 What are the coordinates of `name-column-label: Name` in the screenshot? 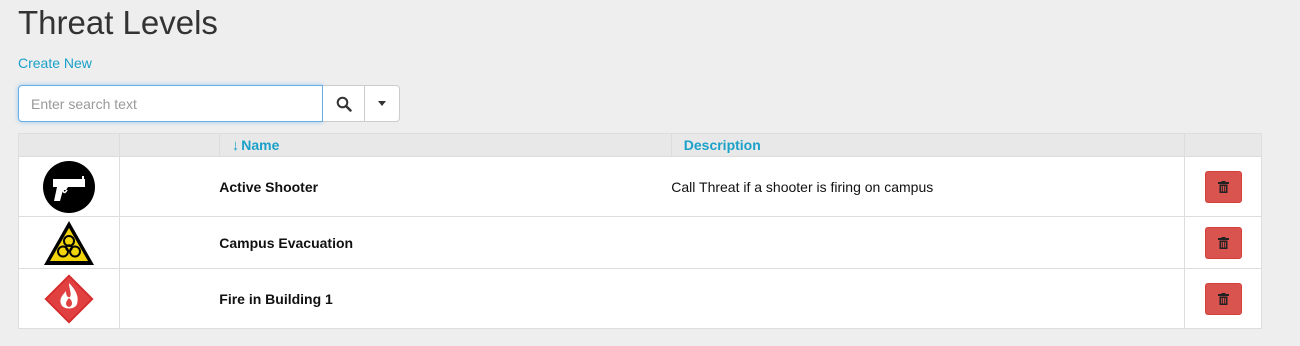 It's located at (260, 145).